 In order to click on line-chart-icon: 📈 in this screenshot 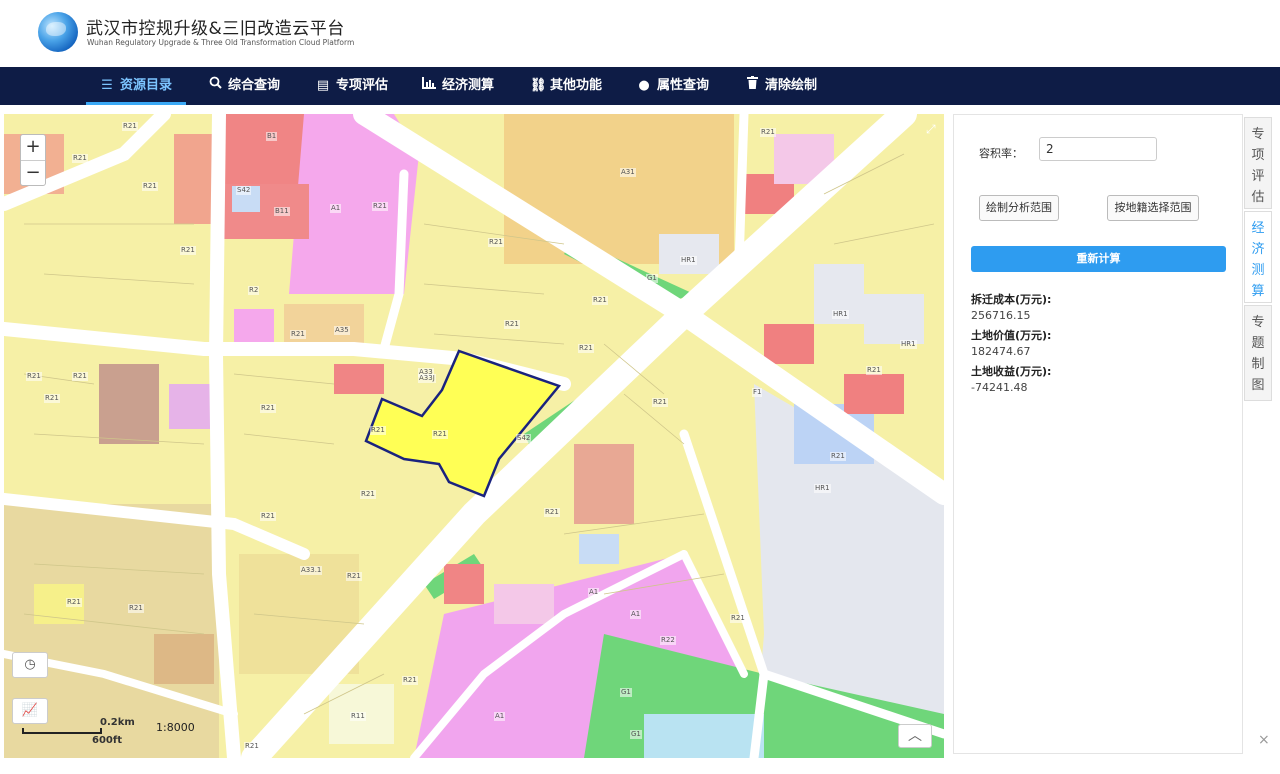, I will do `click(30, 710)`.